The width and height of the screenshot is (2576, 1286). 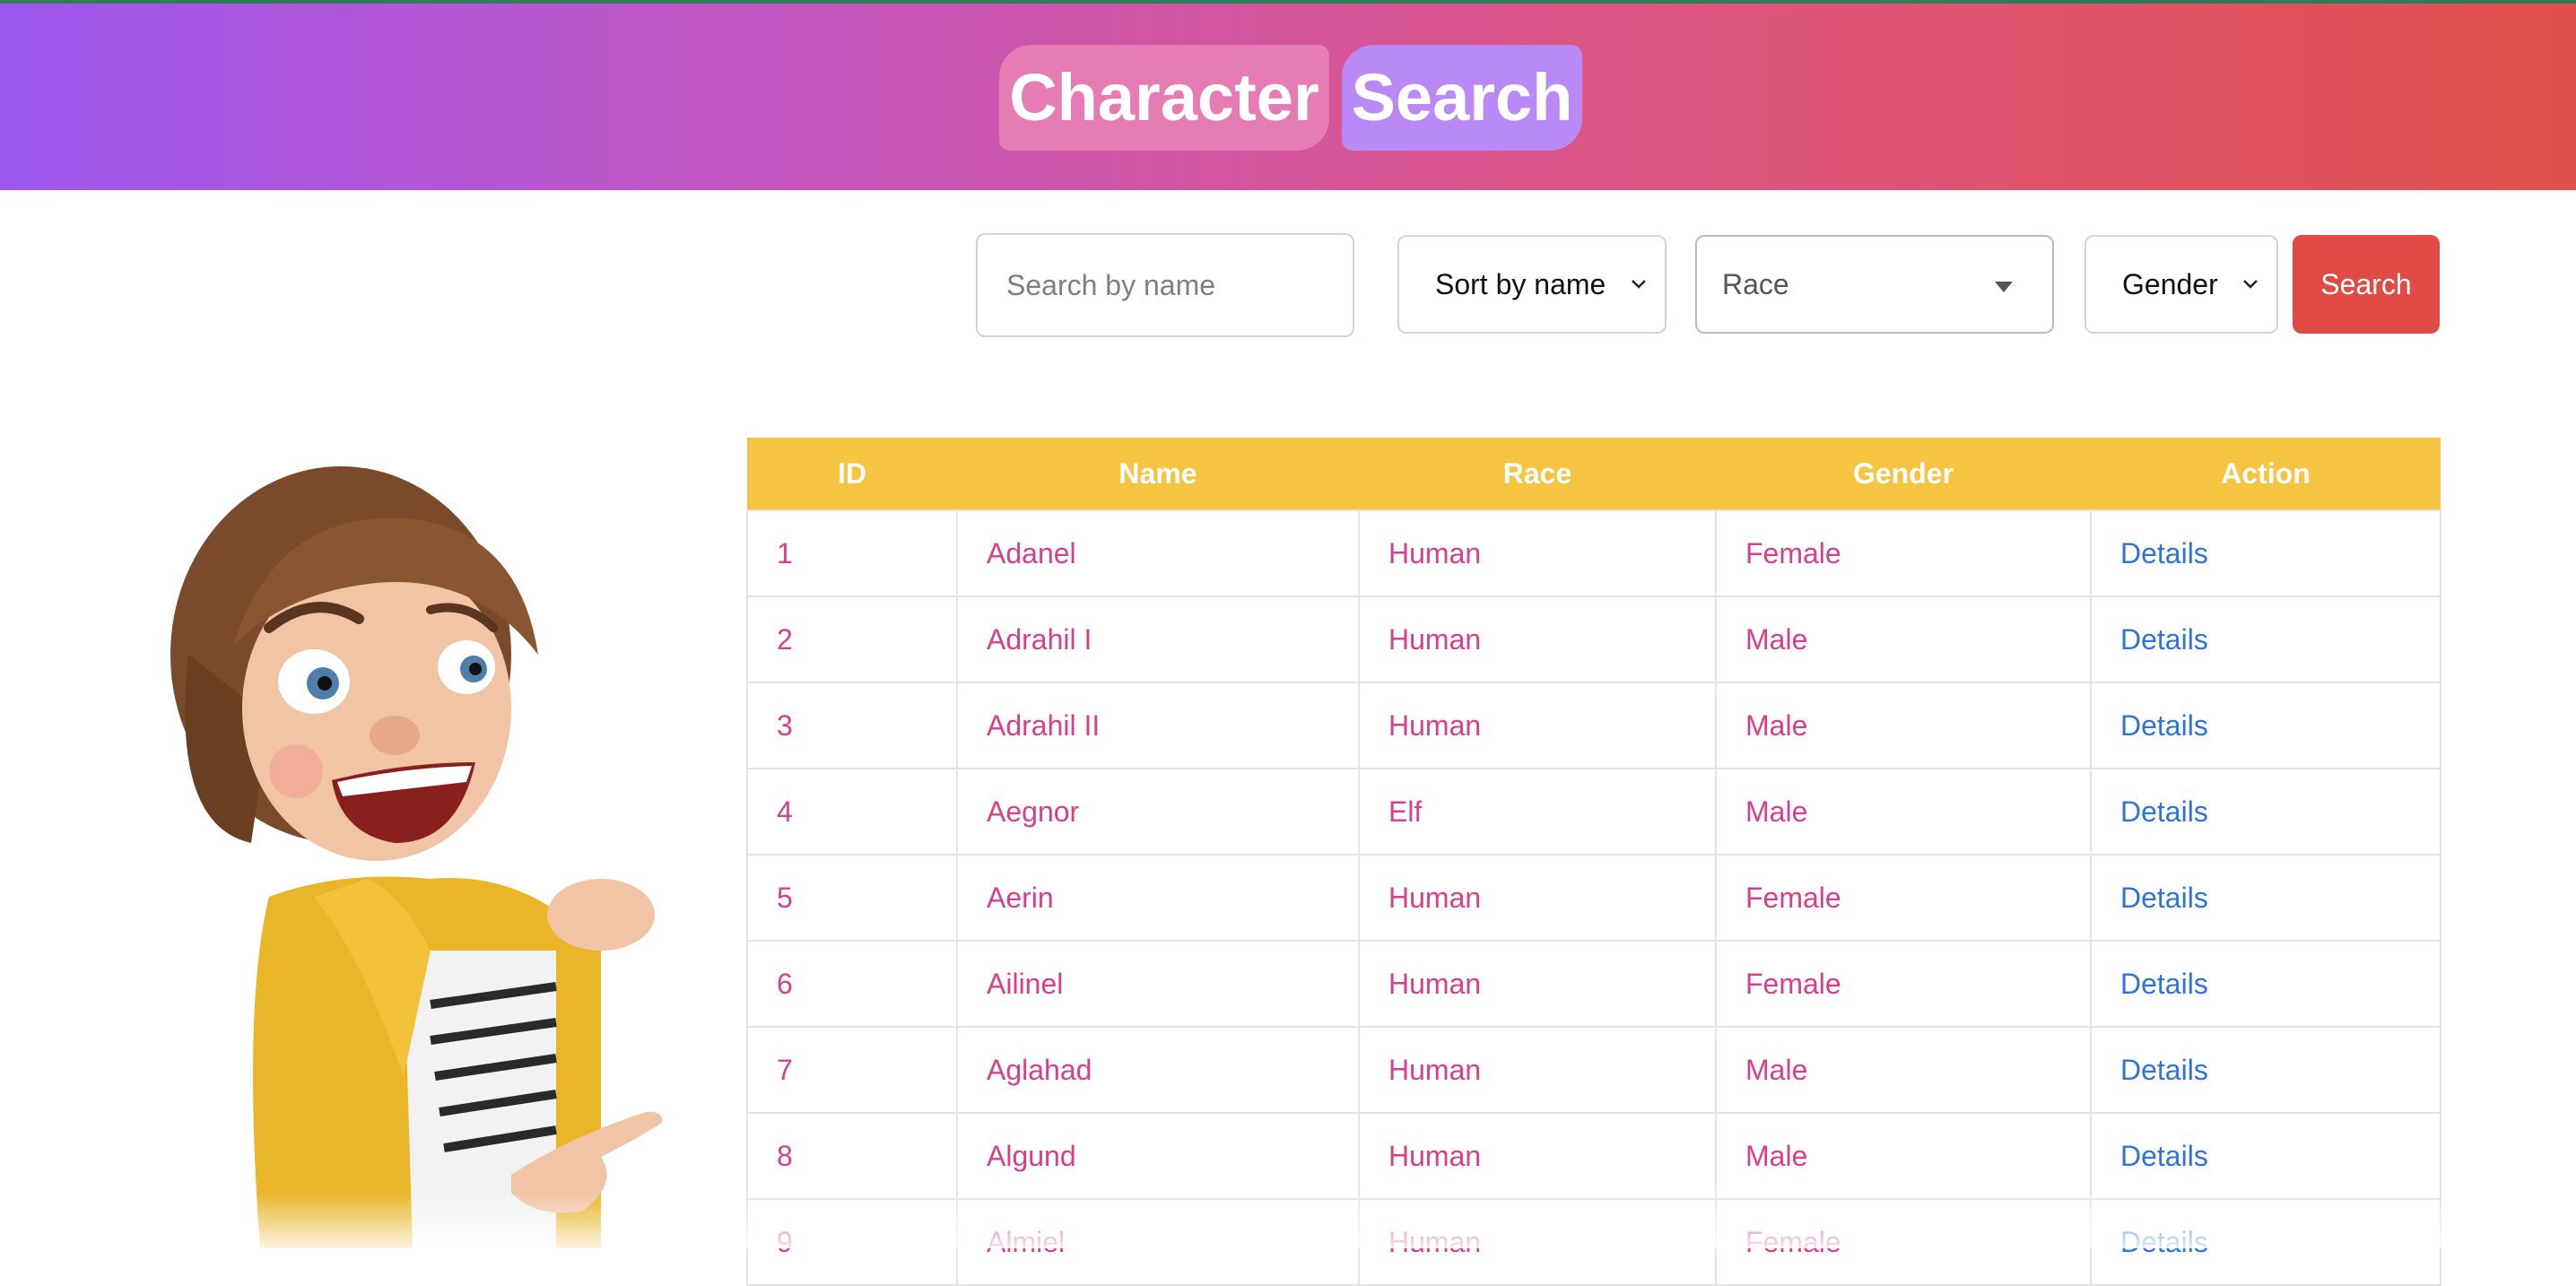 What do you see at coordinates (1537, 812) in the screenshot?
I see `cell-race: Elf` at bounding box center [1537, 812].